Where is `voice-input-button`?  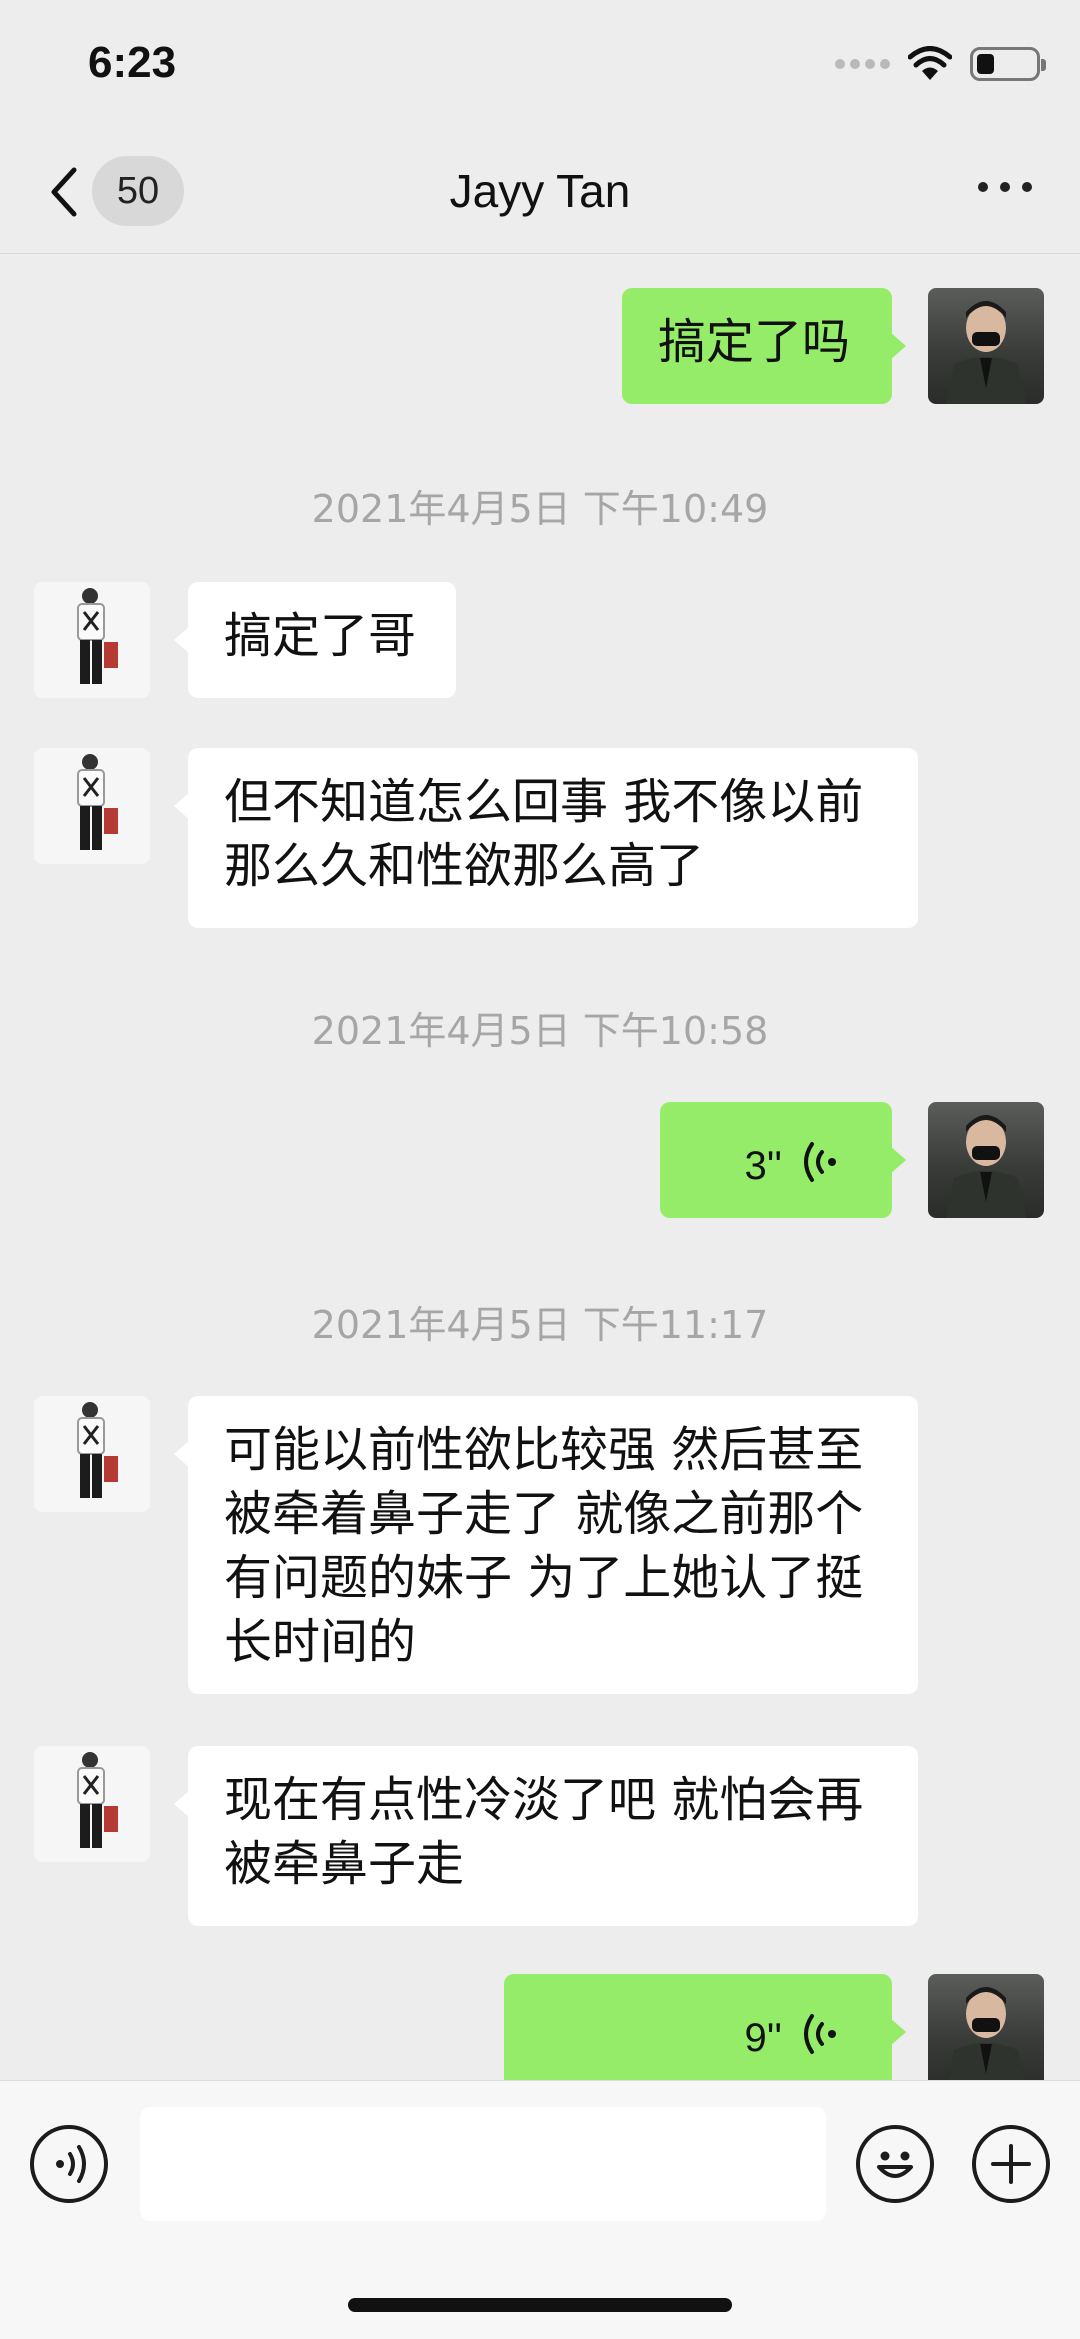 voice-input-button is located at coordinates (69, 2164).